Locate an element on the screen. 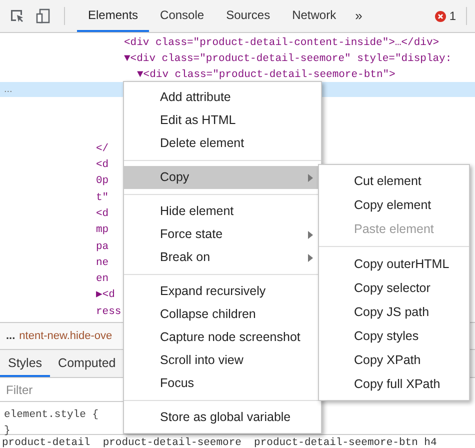  error-count: 1 is located at coordinates (452, 16).